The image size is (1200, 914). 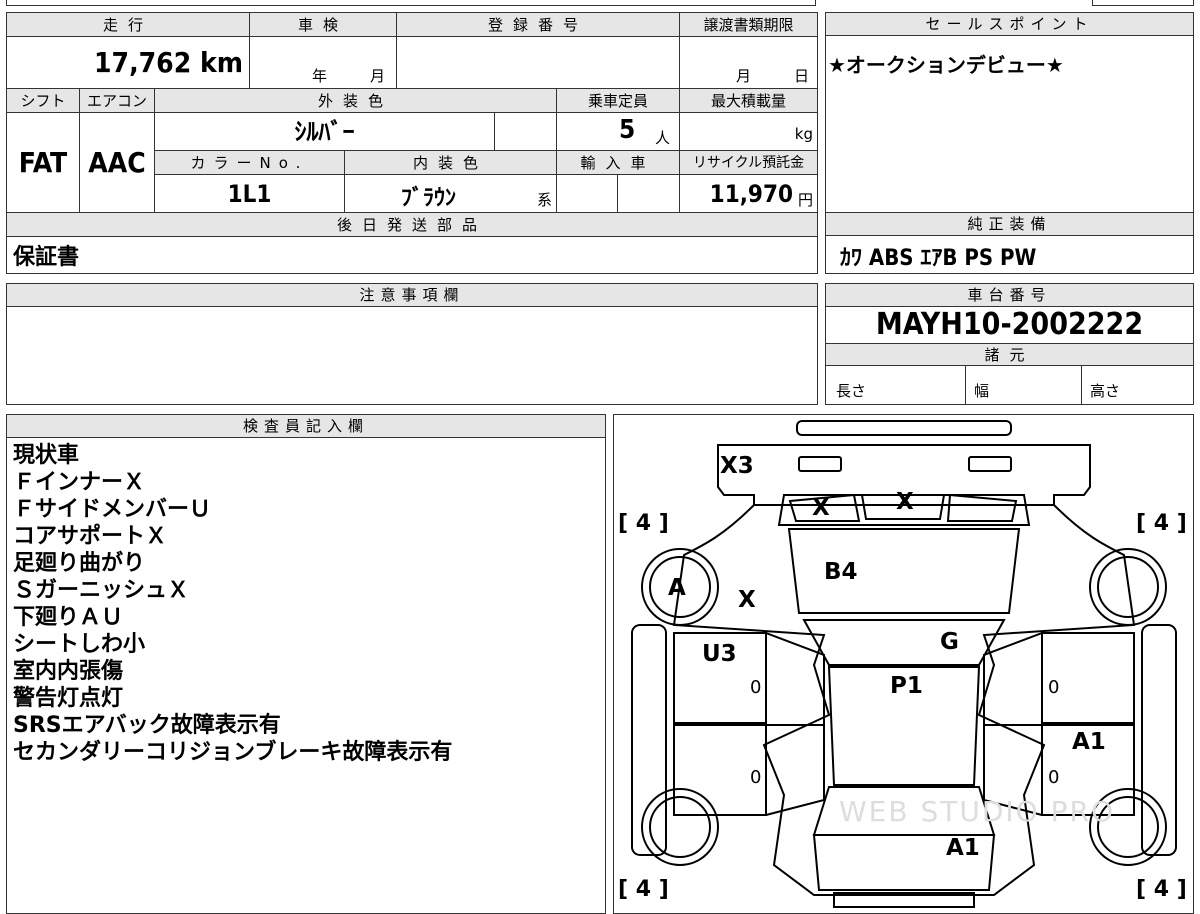 What do you see at coordinates (429, 198) in the screenshot?
I see `interior-color-value: ﾌﾞﾗｳﾝ` at bounding box center [429, 198].